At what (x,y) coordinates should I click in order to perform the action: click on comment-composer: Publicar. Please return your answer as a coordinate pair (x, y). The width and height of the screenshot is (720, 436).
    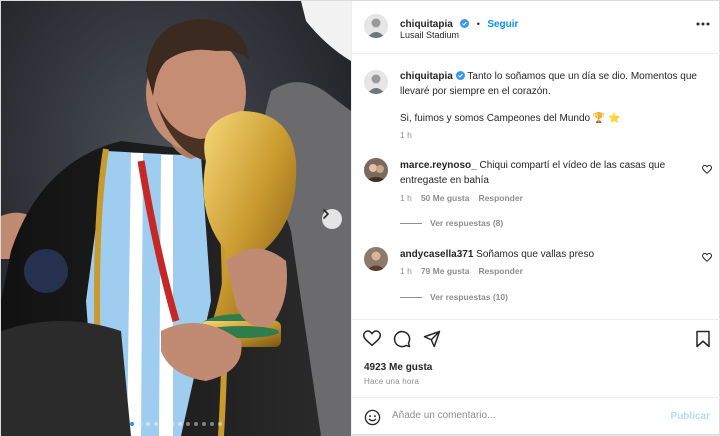
    Looking at the image, I should click on (536, 416).